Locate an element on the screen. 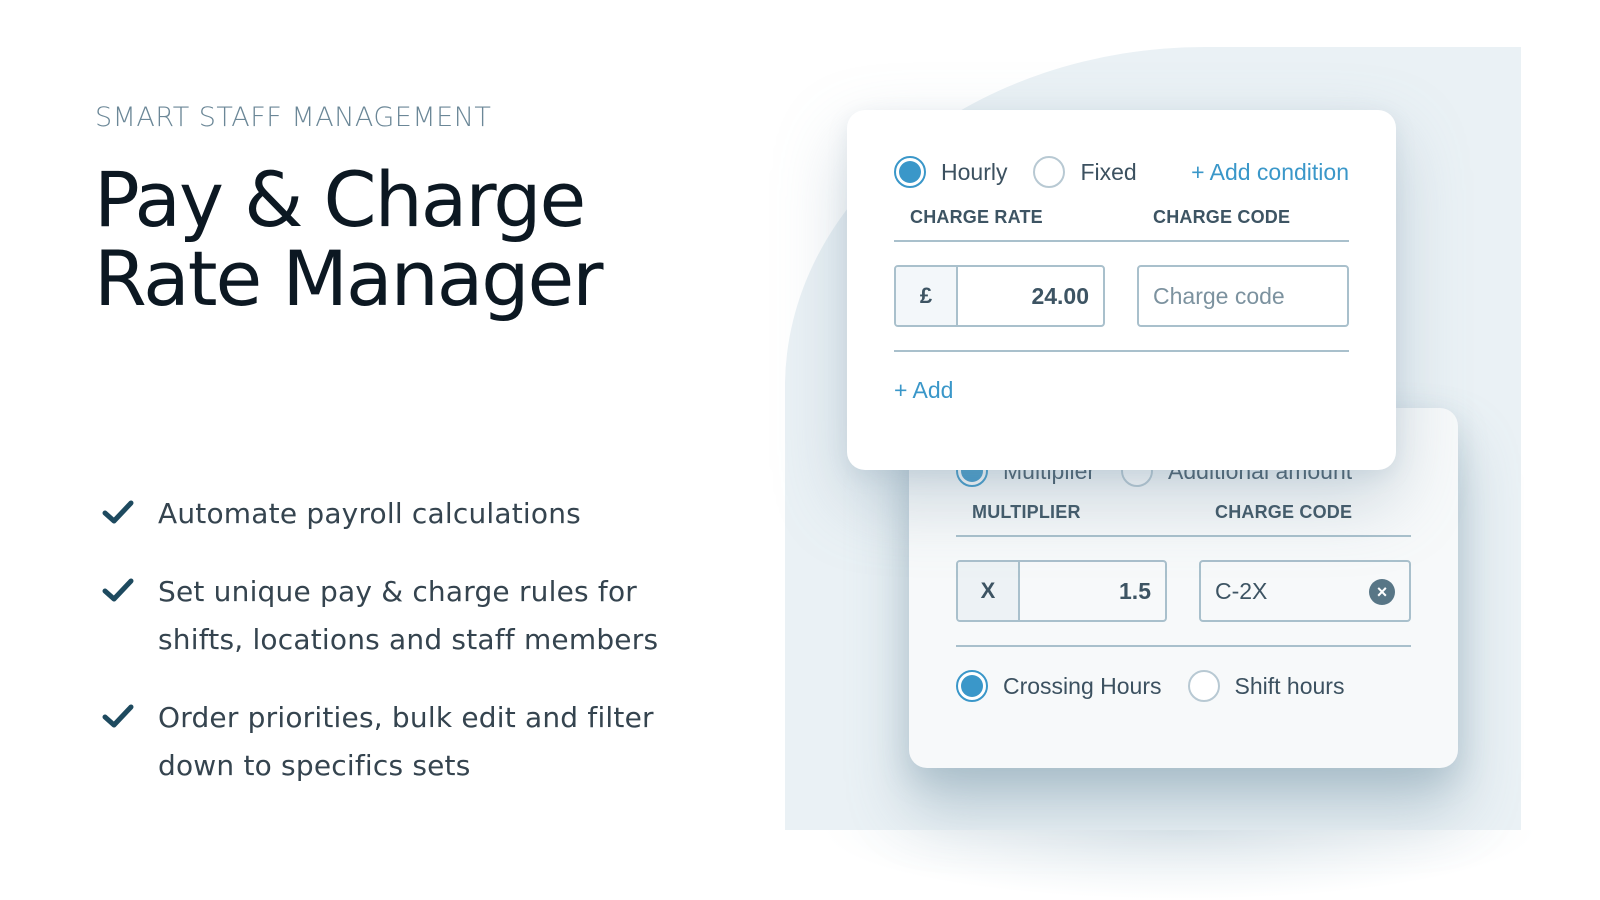  multiplier-prefix: X is located at coordinates (989, 591).